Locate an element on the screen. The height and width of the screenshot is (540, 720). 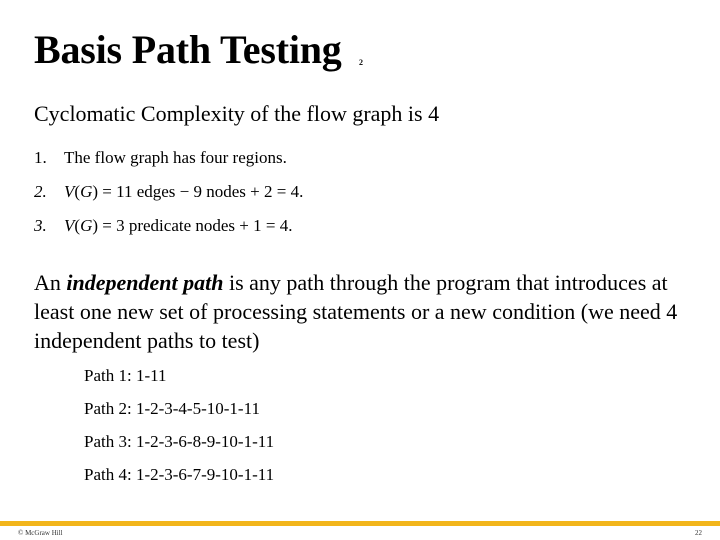
footer-divider is located at coordinates (360, 523).